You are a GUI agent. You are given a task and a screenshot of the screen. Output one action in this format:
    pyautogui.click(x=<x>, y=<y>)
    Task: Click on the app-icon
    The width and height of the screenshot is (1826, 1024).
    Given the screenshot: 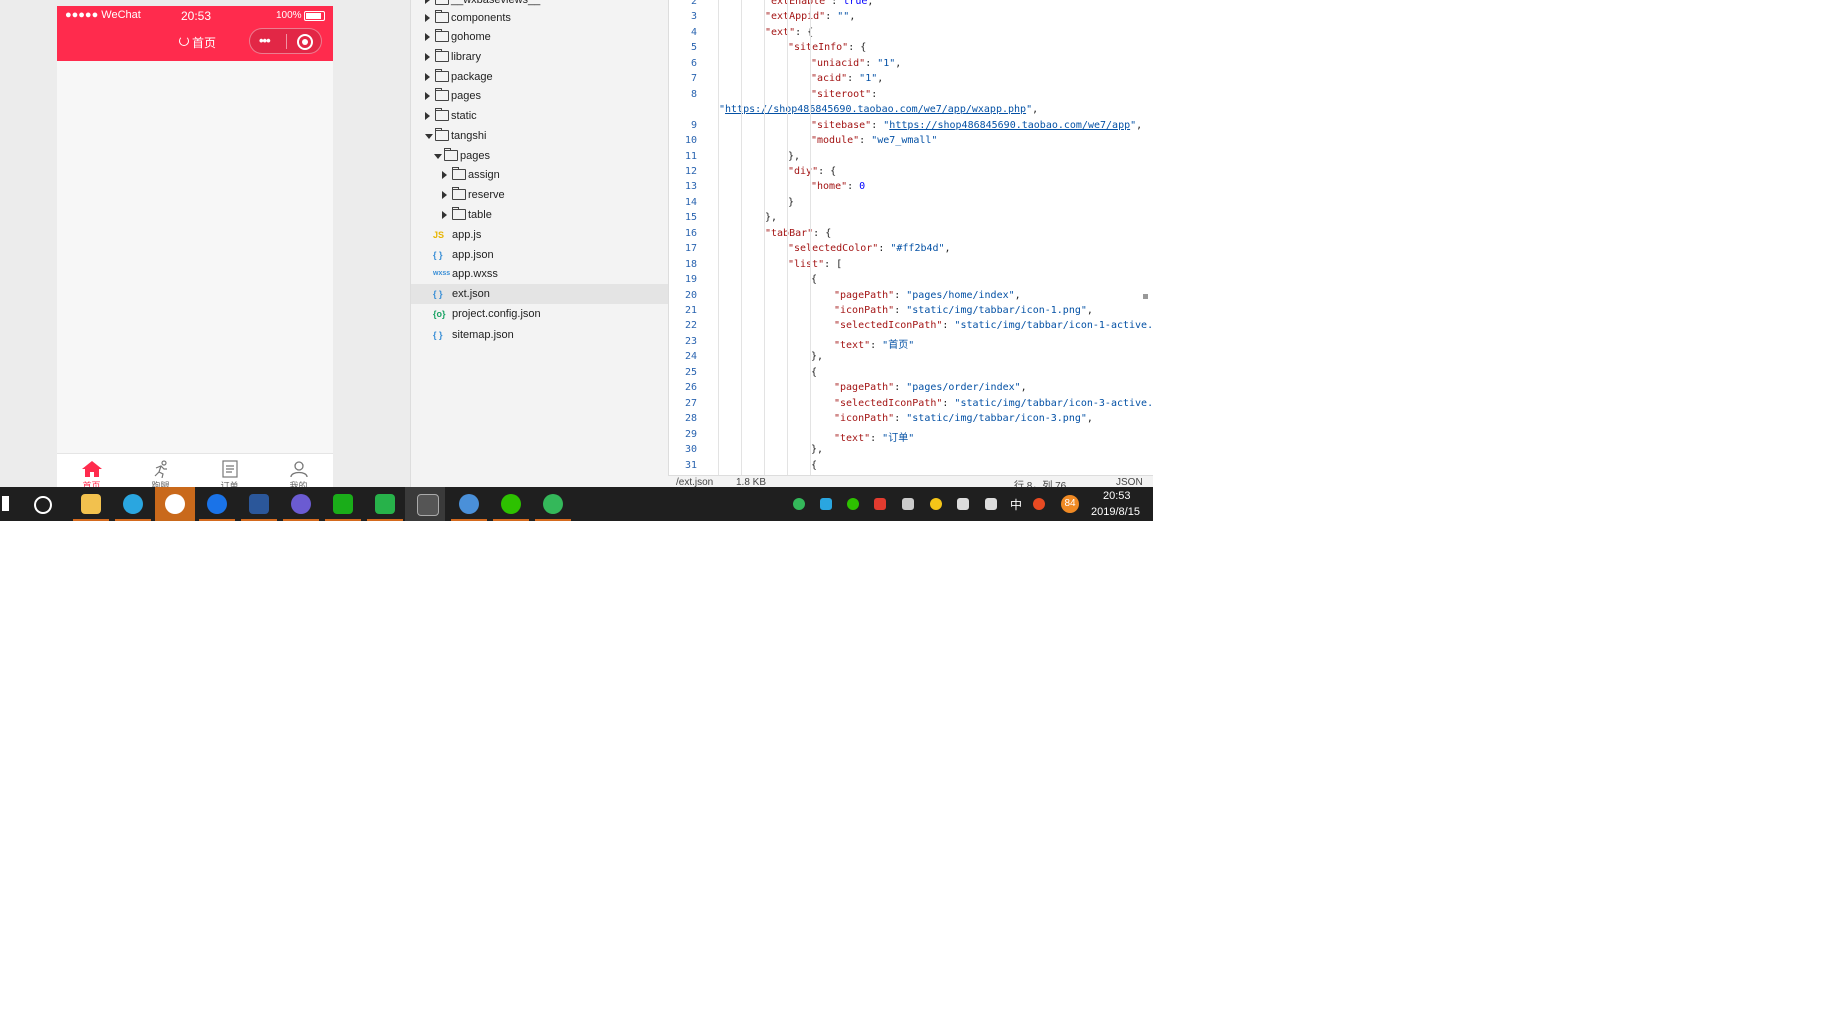 What is the action you would take?
    pyautogui.click(x=301, y=504)
    